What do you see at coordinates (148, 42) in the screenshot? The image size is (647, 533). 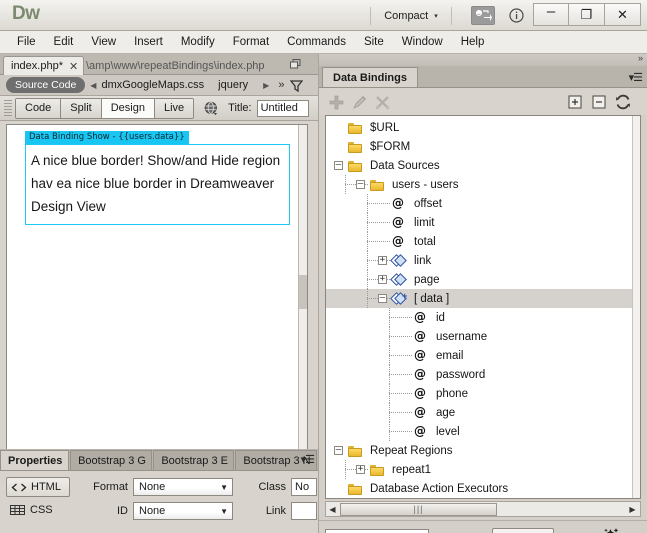 I see `menu-item-insert: Insert` at bounding box center [148, 42].